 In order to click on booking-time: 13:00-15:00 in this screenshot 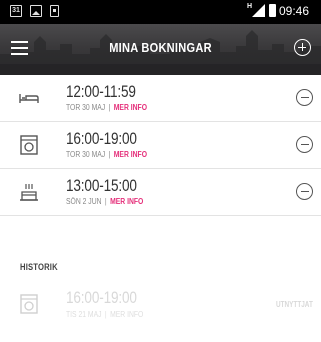, I will do `click(101, 185)`.